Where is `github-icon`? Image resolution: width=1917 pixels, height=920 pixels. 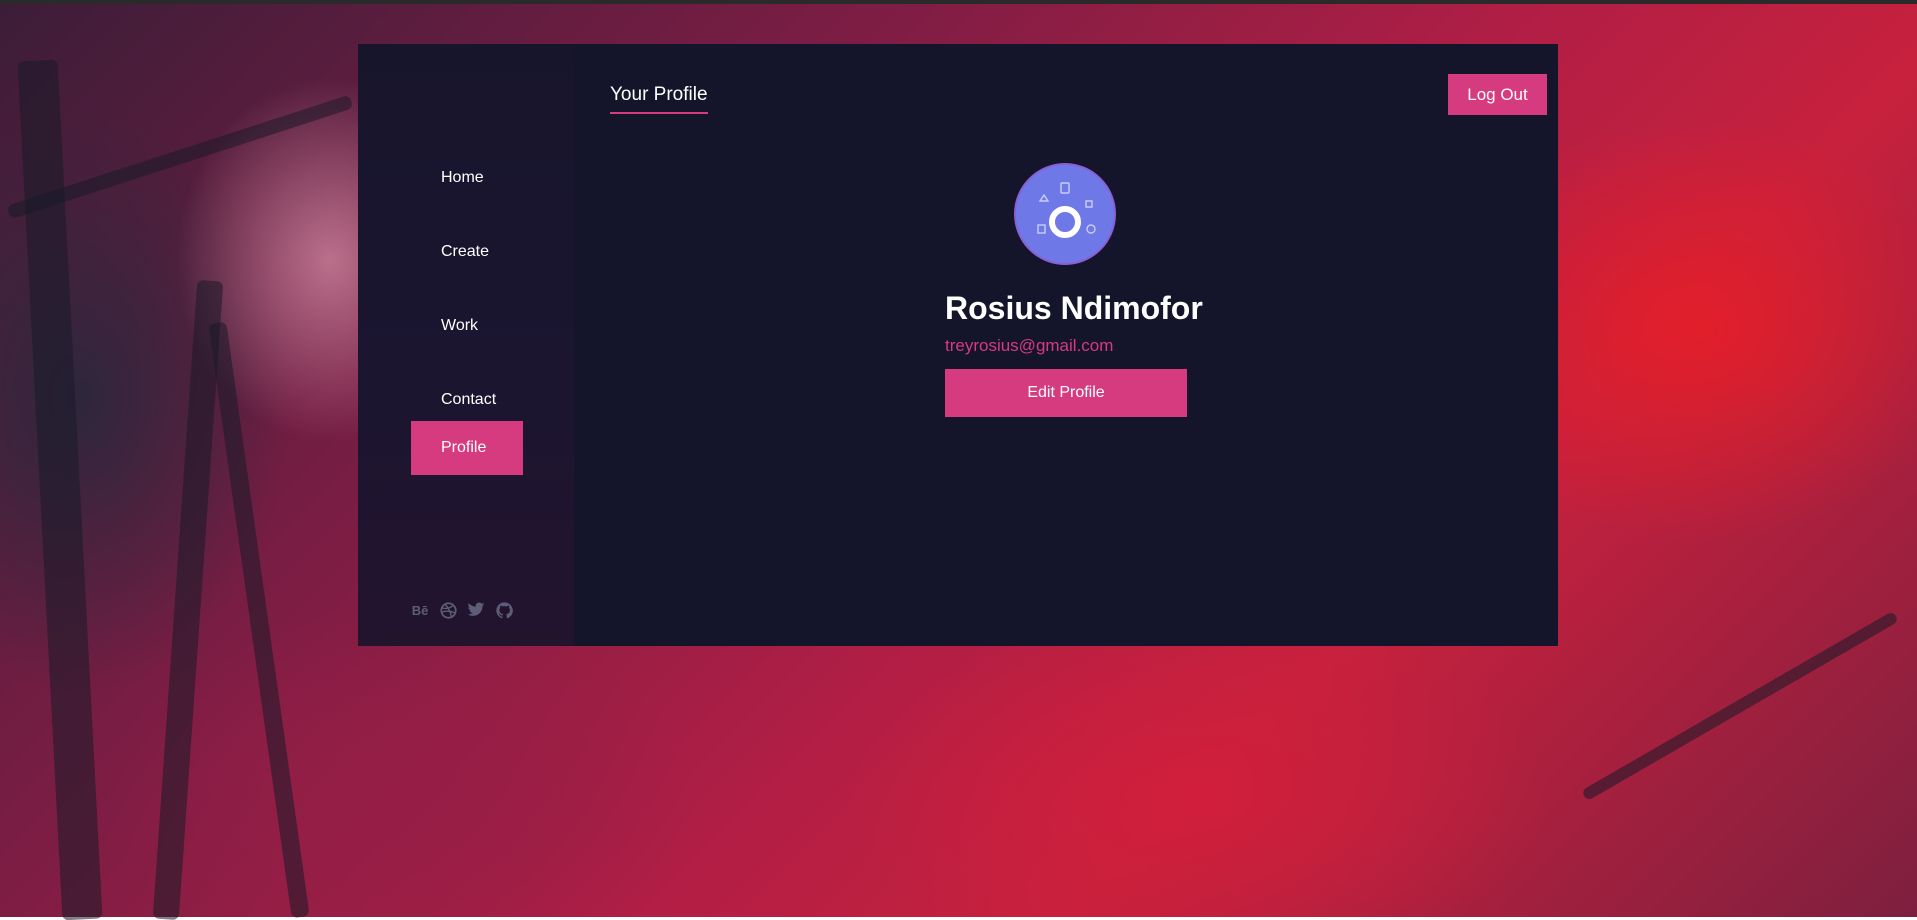
github-icon is located at coordinates (504, 610).